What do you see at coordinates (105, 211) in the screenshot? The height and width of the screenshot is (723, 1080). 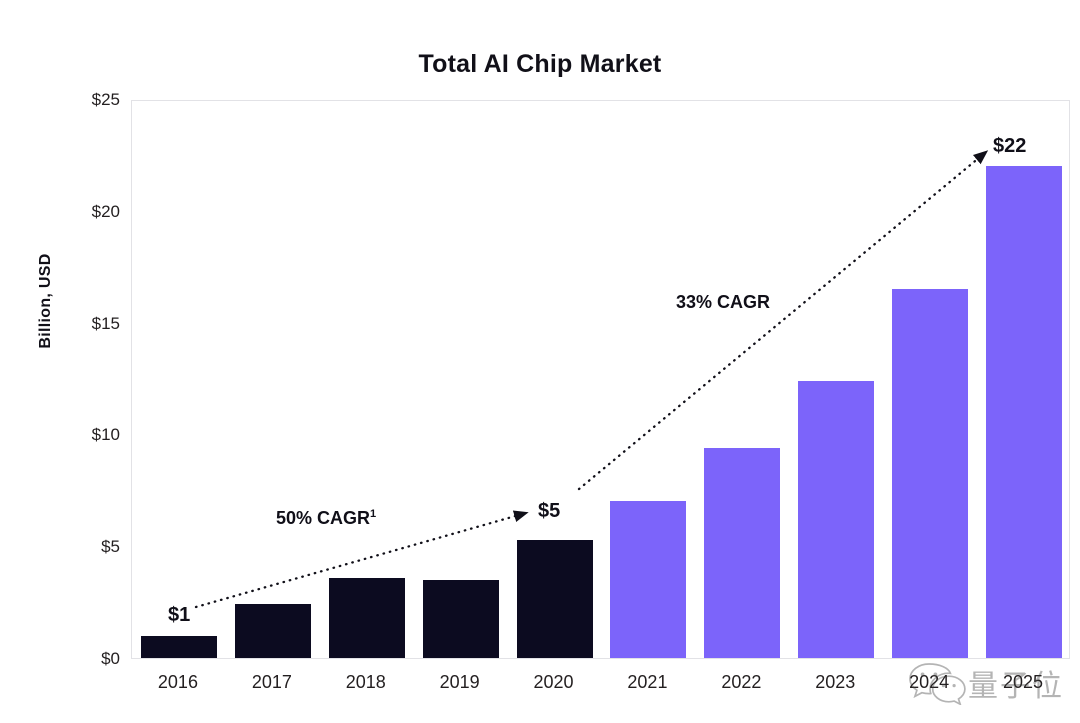 I see `y-axis-tick-20: $20` at bounding box center [105, 211].